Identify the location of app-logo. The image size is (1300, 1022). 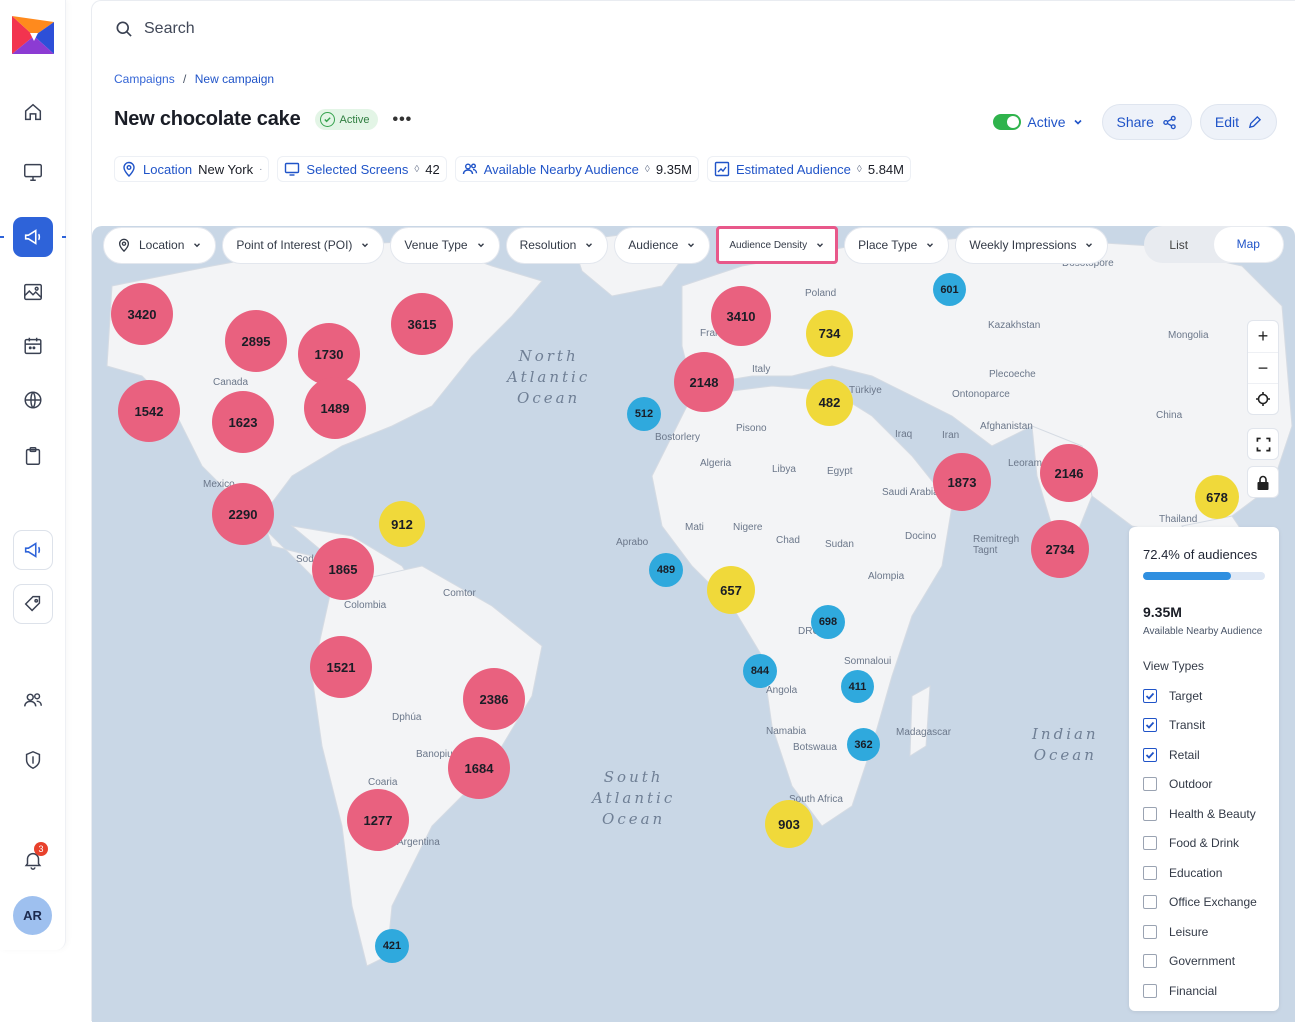
(33, 35).